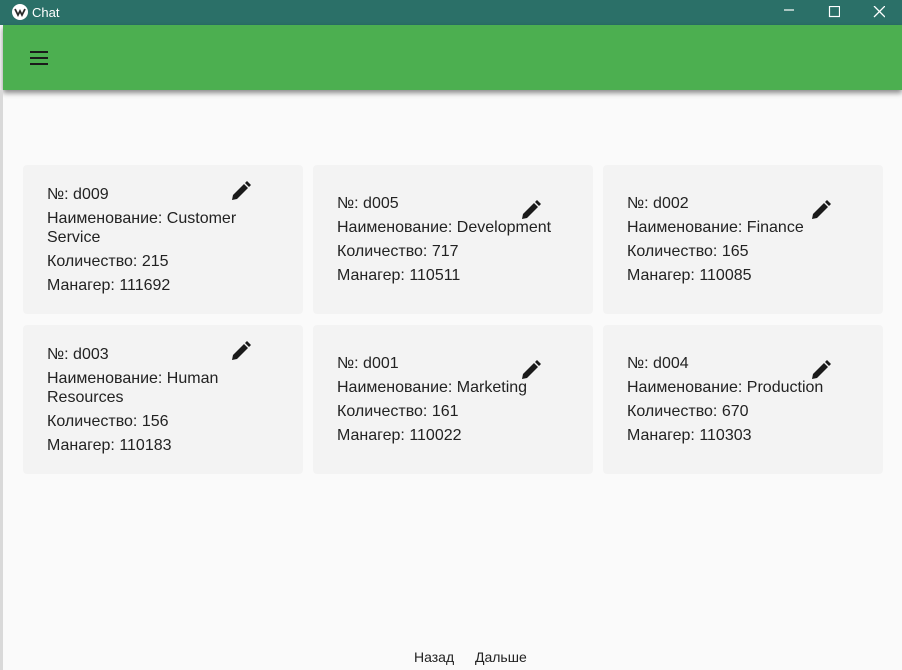 This screenshot has width=902, height=670. Describe the element at coordinates (109, 445) in the screenshot. I see `card-manager: Манагер: 110183` at that location.